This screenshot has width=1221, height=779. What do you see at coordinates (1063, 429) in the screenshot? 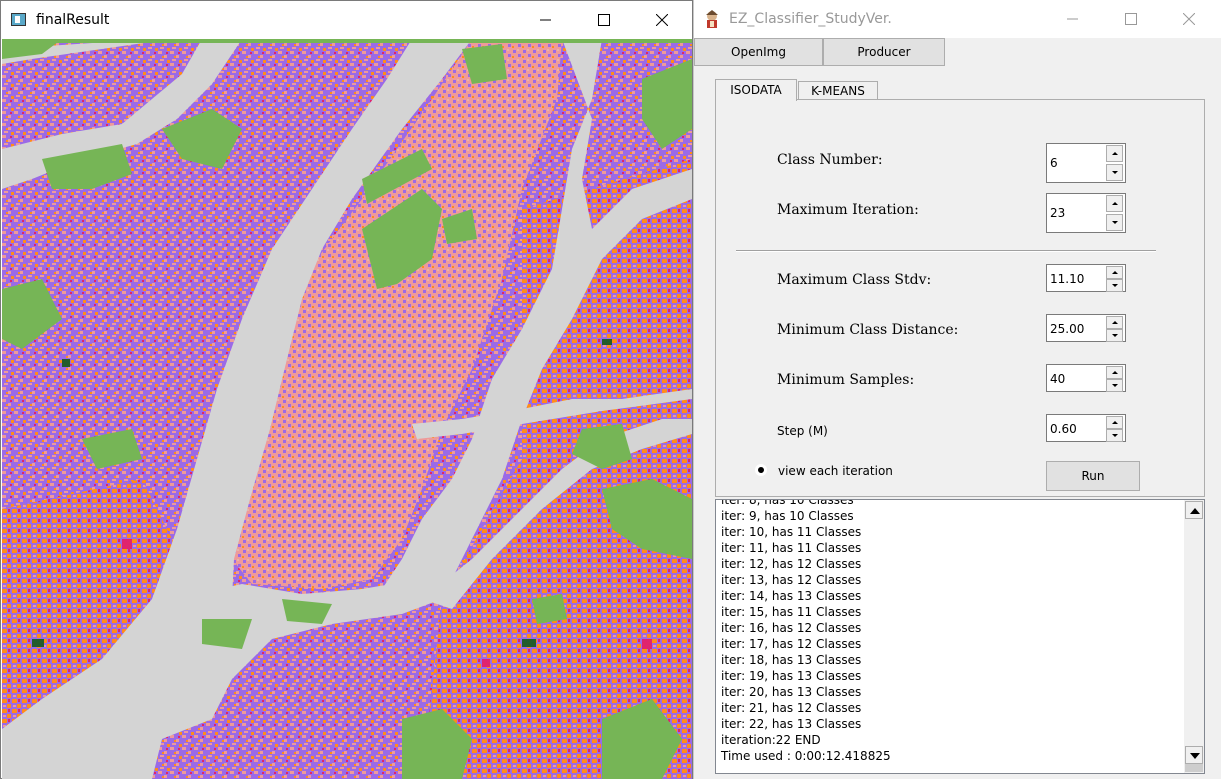
I see `step-m-value: 0.60` at bounding box center [1063, 429].